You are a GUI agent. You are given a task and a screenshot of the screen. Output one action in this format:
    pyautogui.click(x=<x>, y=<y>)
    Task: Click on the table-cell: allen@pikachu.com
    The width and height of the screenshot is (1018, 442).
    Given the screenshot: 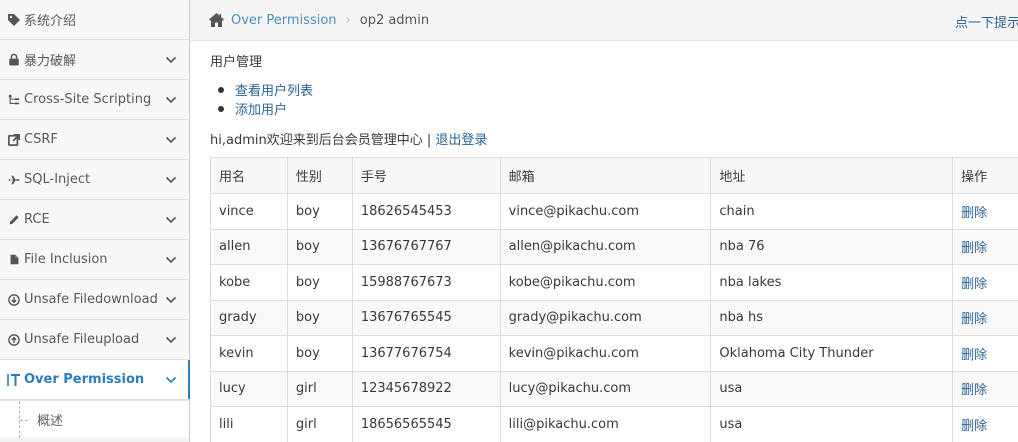 What is the action you would take?
    pyautogui.click(x=605, y=246)
    